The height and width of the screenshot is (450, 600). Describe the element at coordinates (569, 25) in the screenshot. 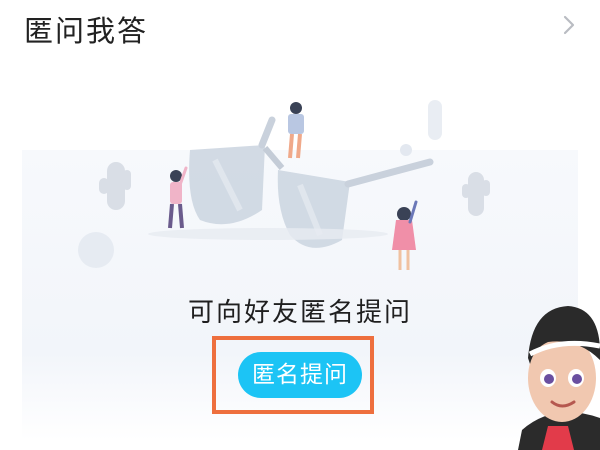

I see `chevron-right-icon` at that location.